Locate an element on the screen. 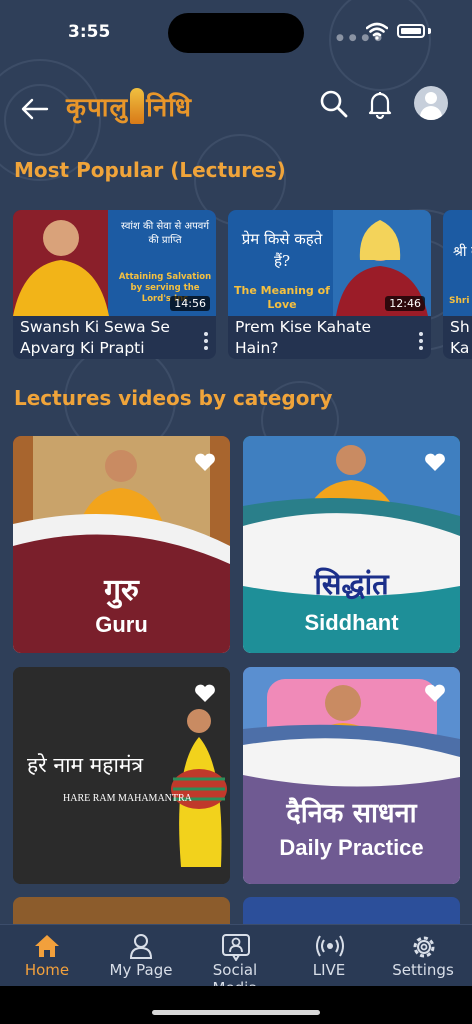 The image size is (472, 1024). chat-person-icon is located at coordinates (236, 947).